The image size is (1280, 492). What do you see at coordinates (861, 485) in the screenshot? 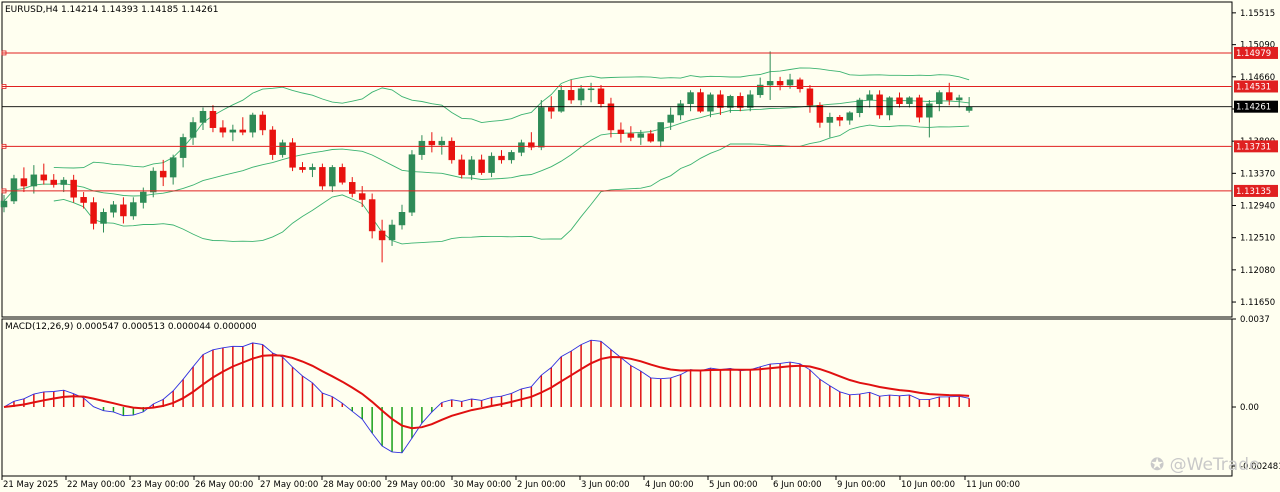
I see `time-tick-label: 9 Jun 00:00` at bounding box center [861, 485].